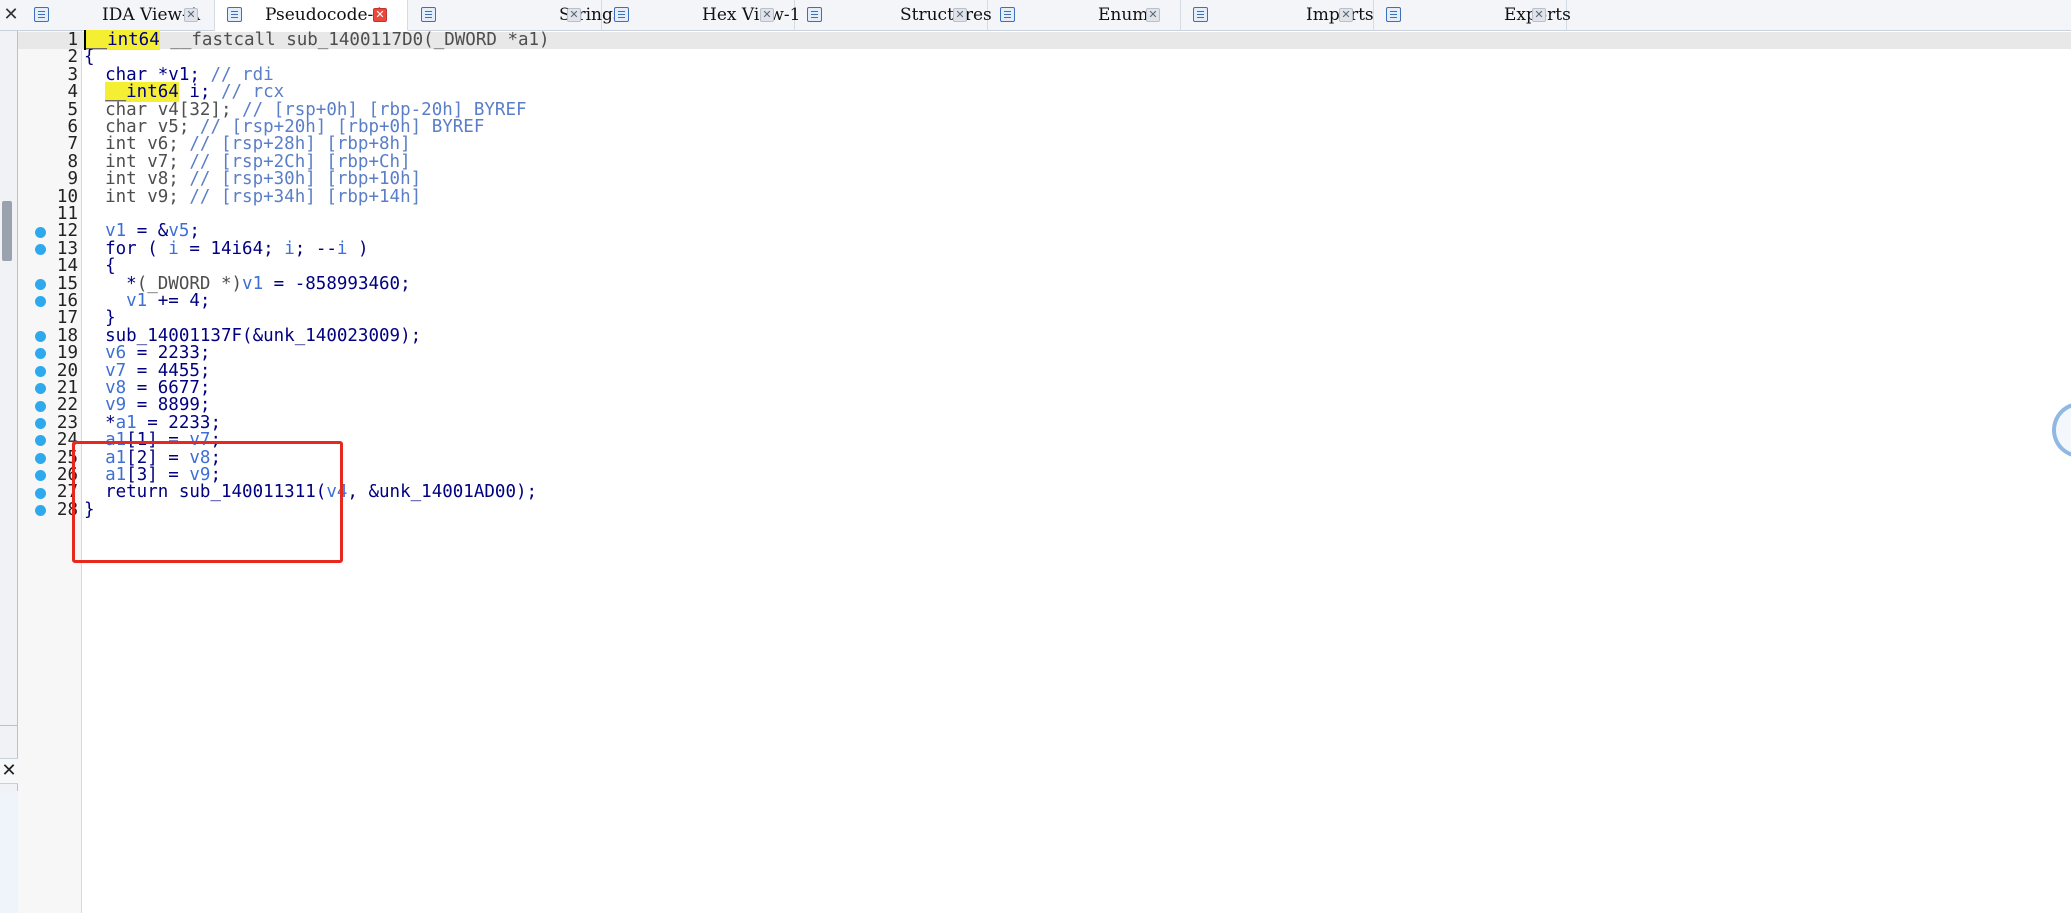 The height and width of the screenshot is (913, 2071). What do you see at coordinates (207, 502) in the screenshot?
I see `annotation-highlight-box` at bounding box center [207, 502].